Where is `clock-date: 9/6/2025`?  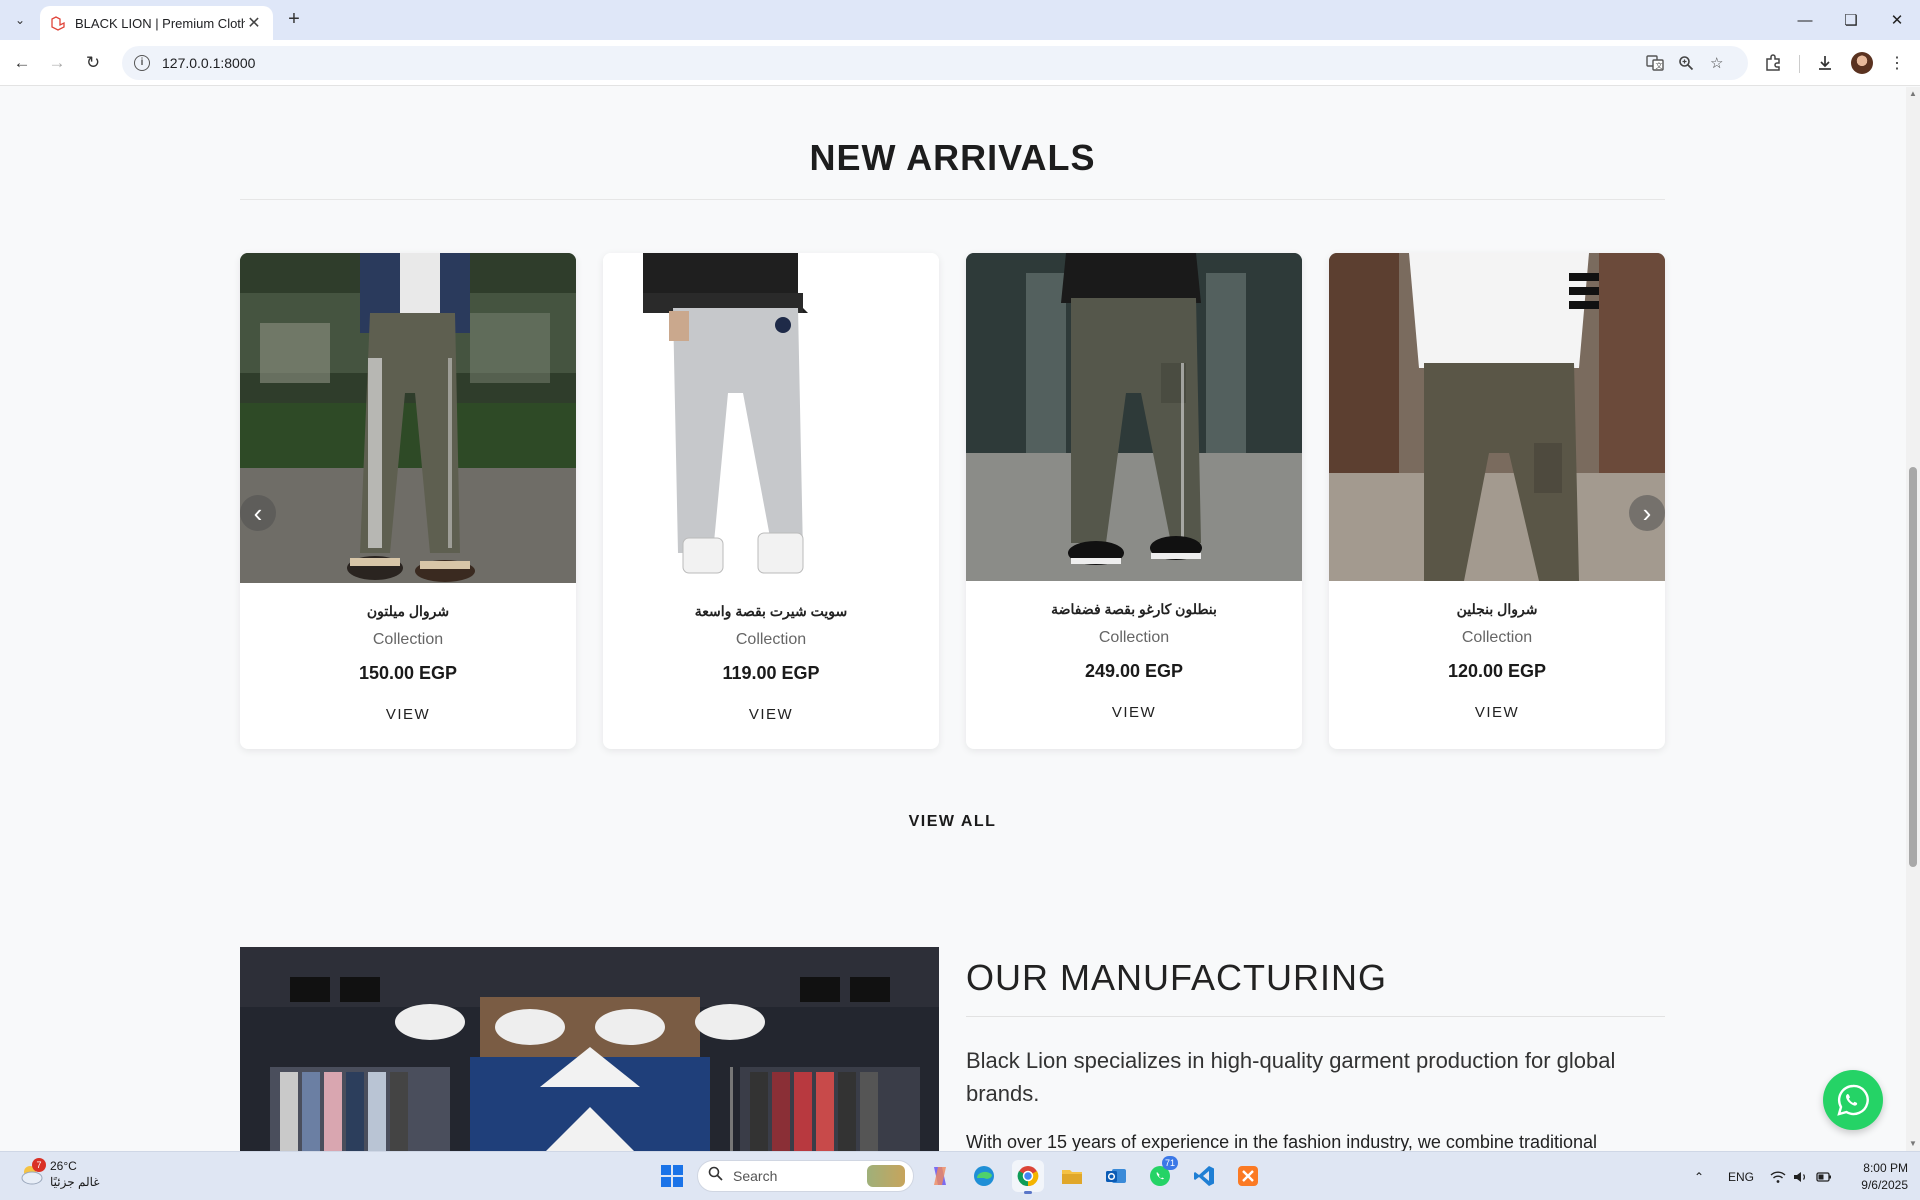 clock-date: 9/6/2025 is located at coordinates (1884, 1185).